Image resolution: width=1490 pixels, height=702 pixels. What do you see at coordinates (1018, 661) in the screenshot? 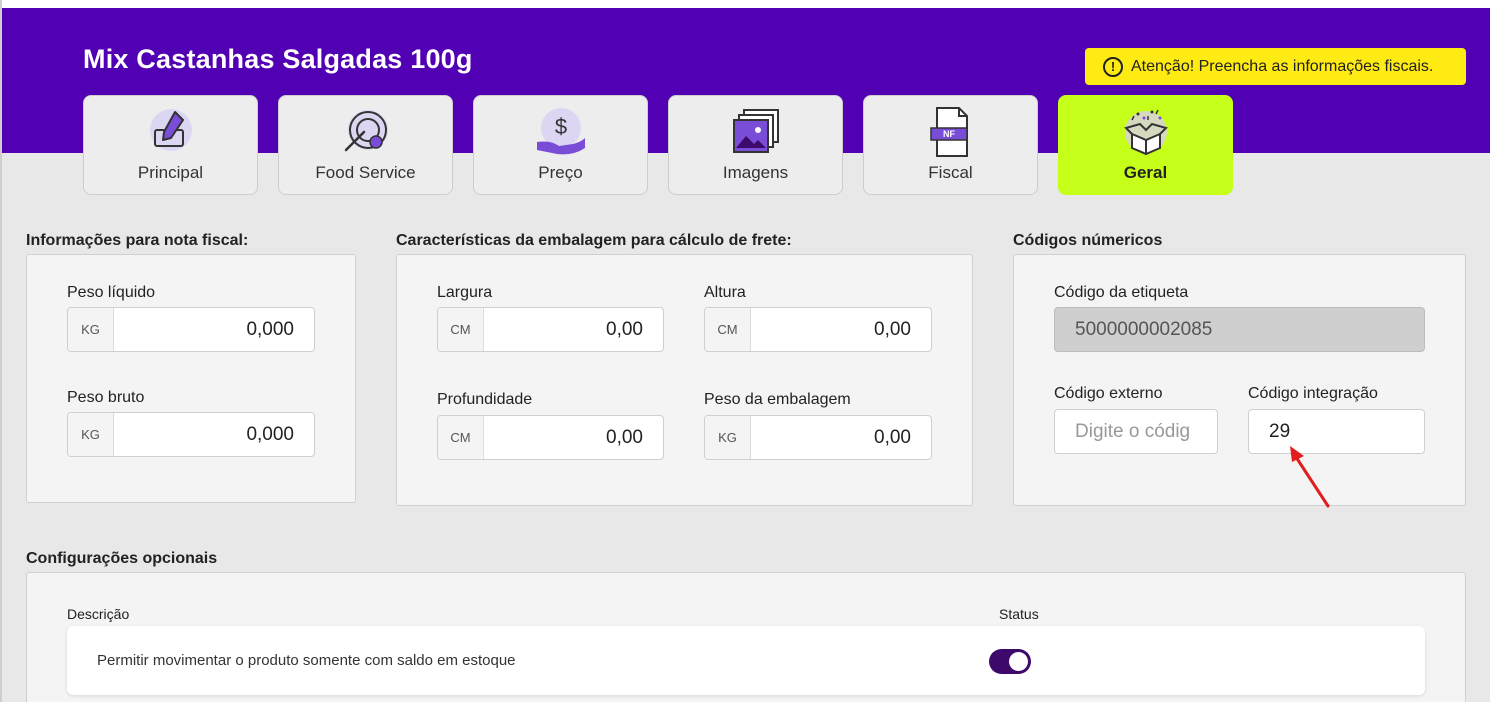
I see `toggle-knob` at bounding box center [1018, 661].